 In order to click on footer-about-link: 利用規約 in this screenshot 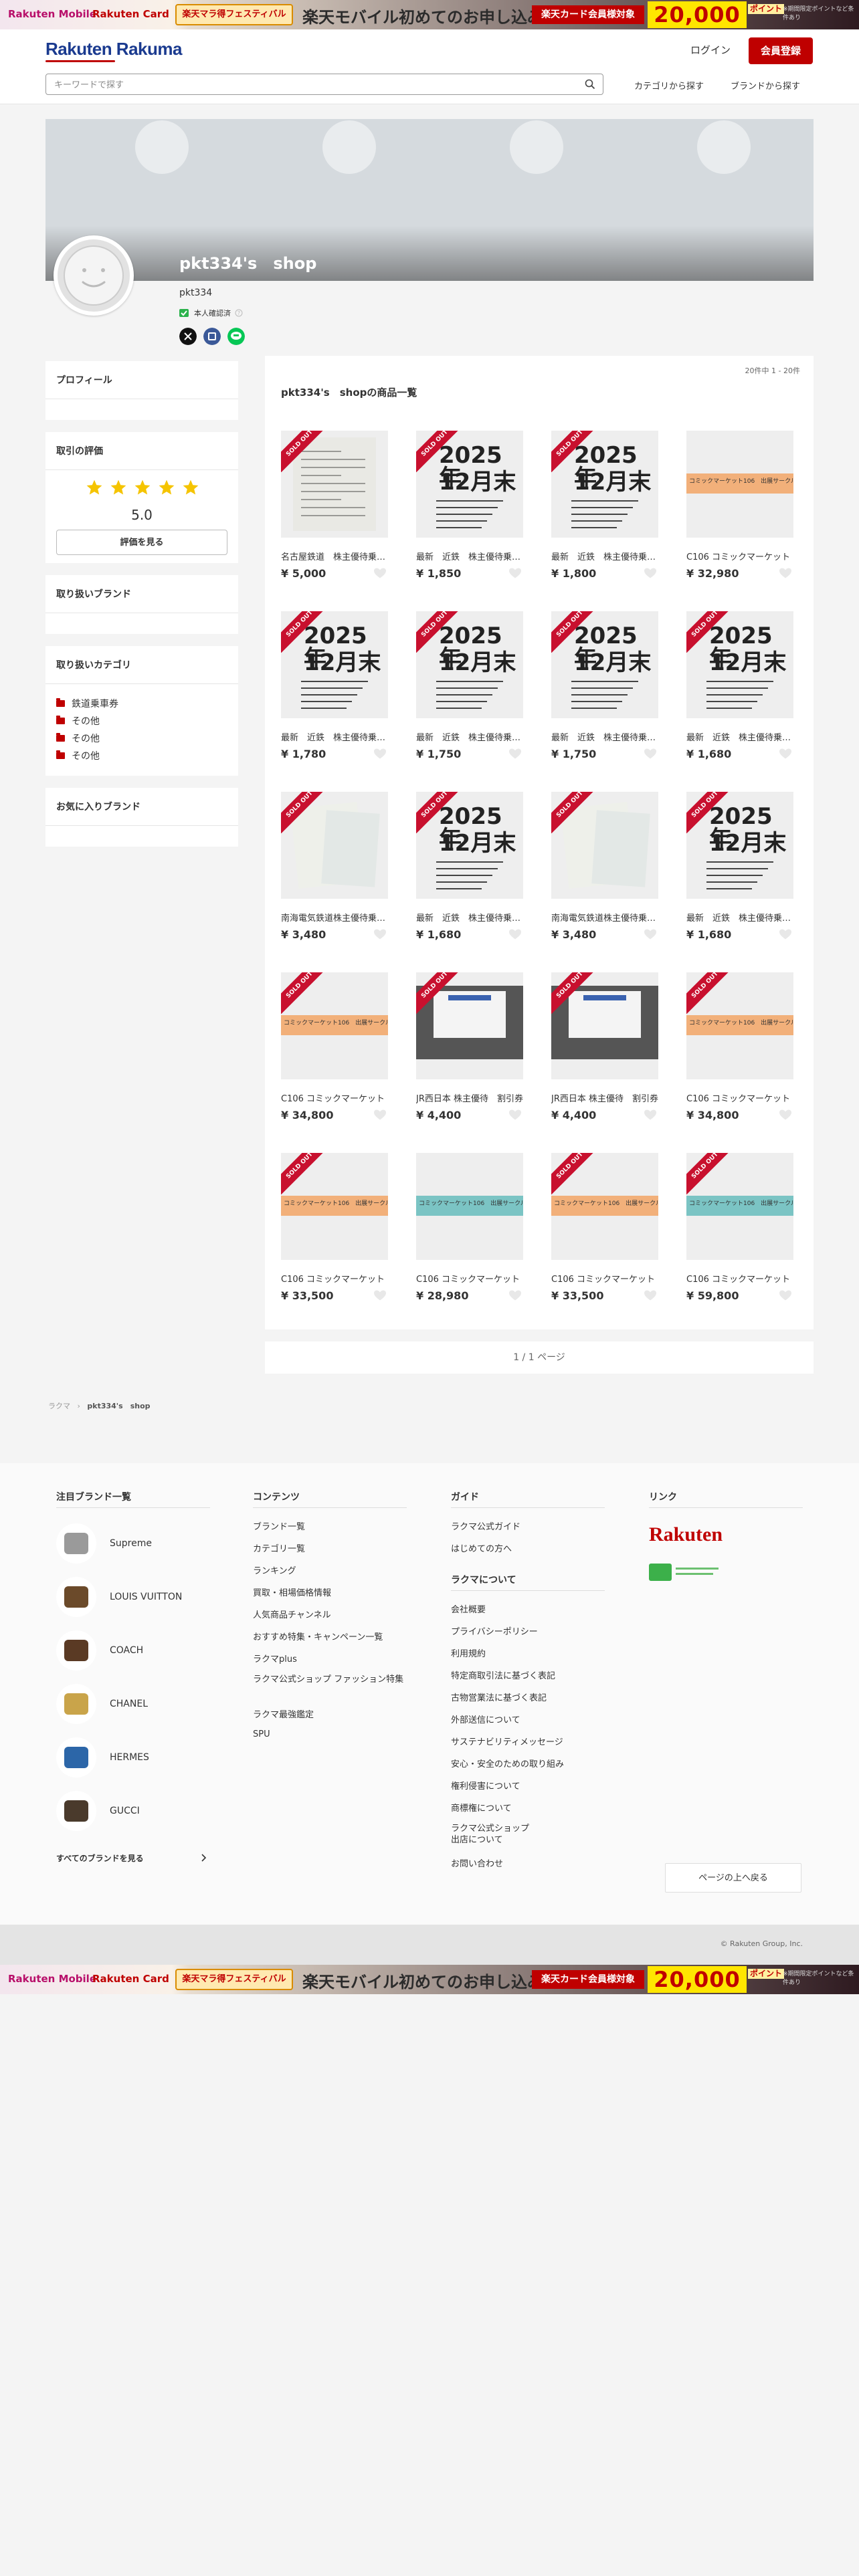, I will do `click(469, 1653)`.